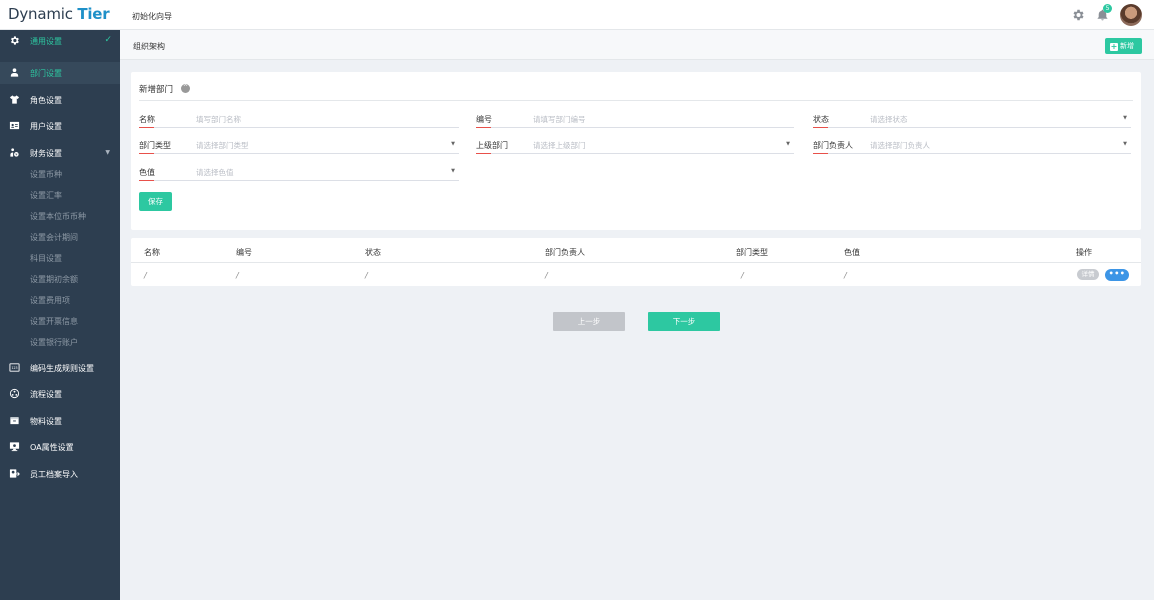 Image resolution: width=1154 pixels, height=600 pixels. Describe the element at coordinates (833, 147) in the screenshot. I see `field-label: 部门负责人` at that location.